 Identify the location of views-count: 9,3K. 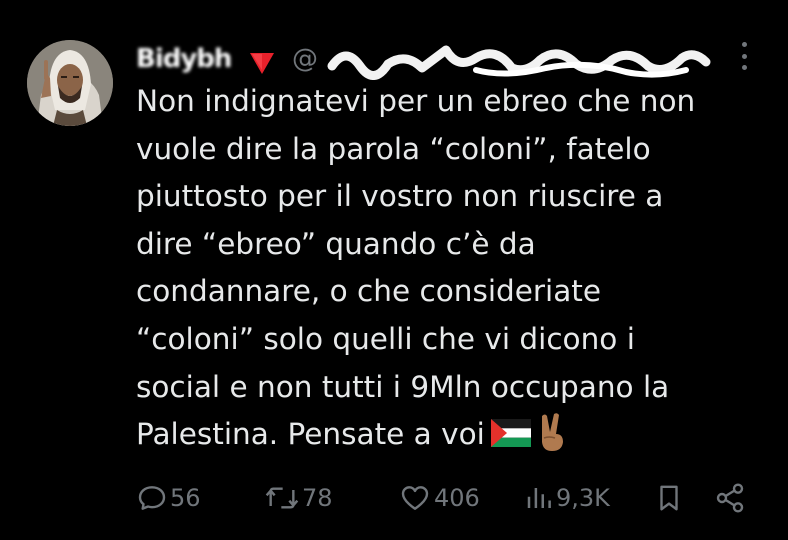
(583, 498).